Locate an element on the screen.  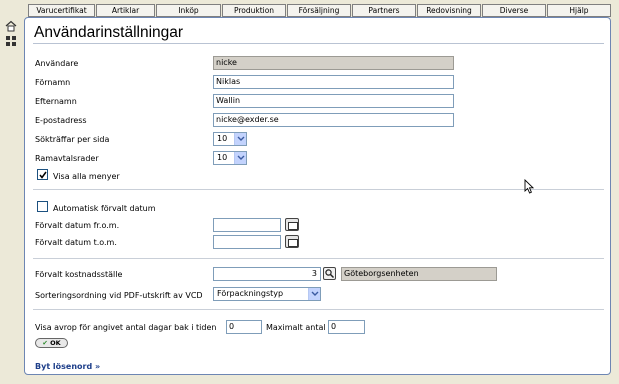
user-field: nicke is located at coordinates (333, 63).